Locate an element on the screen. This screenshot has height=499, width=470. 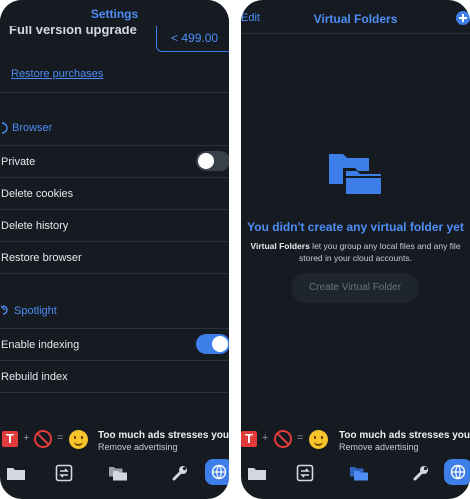
settings-navbar: Settings is located at coordinates (114, 13).